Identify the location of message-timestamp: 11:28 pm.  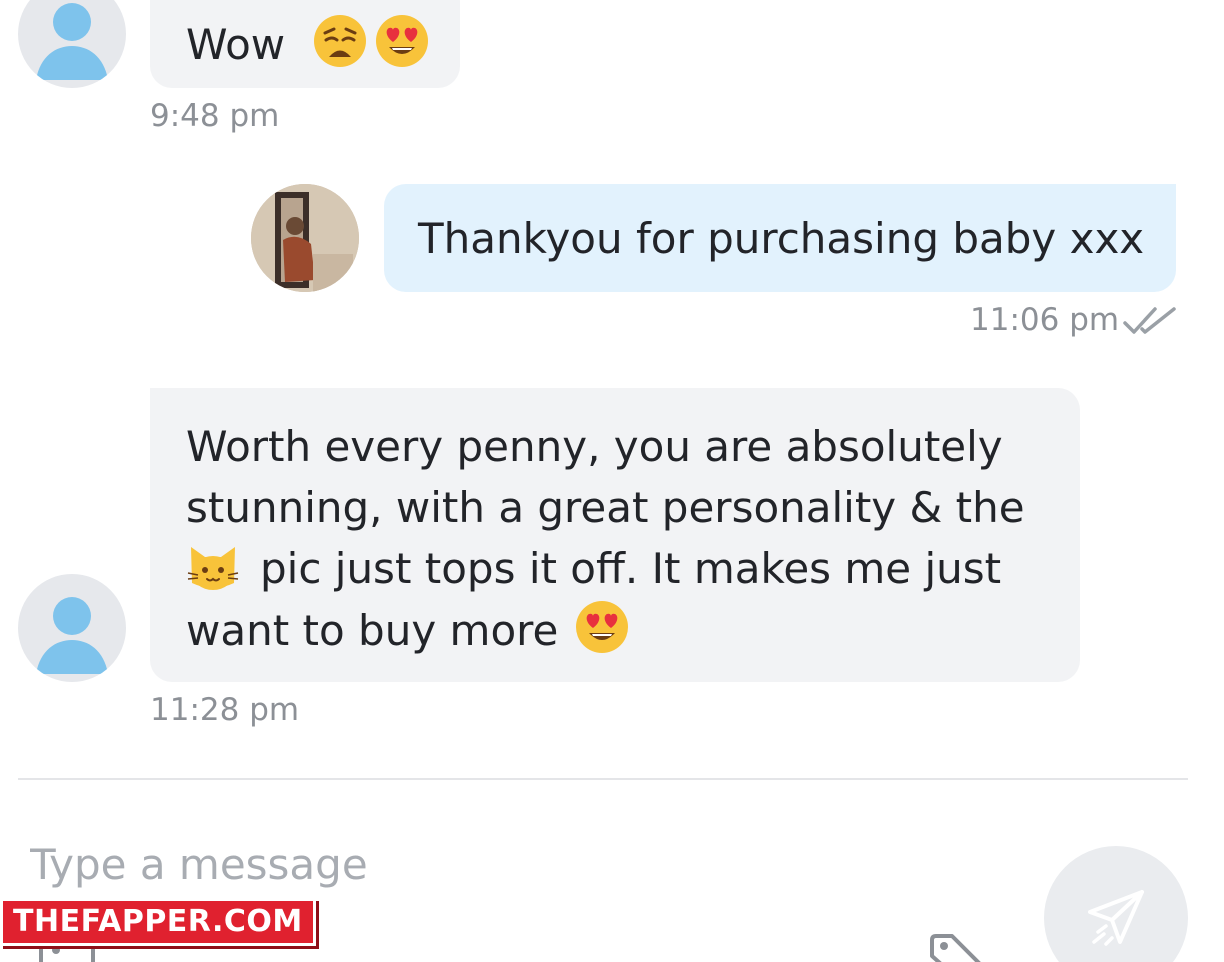
(225, 710).